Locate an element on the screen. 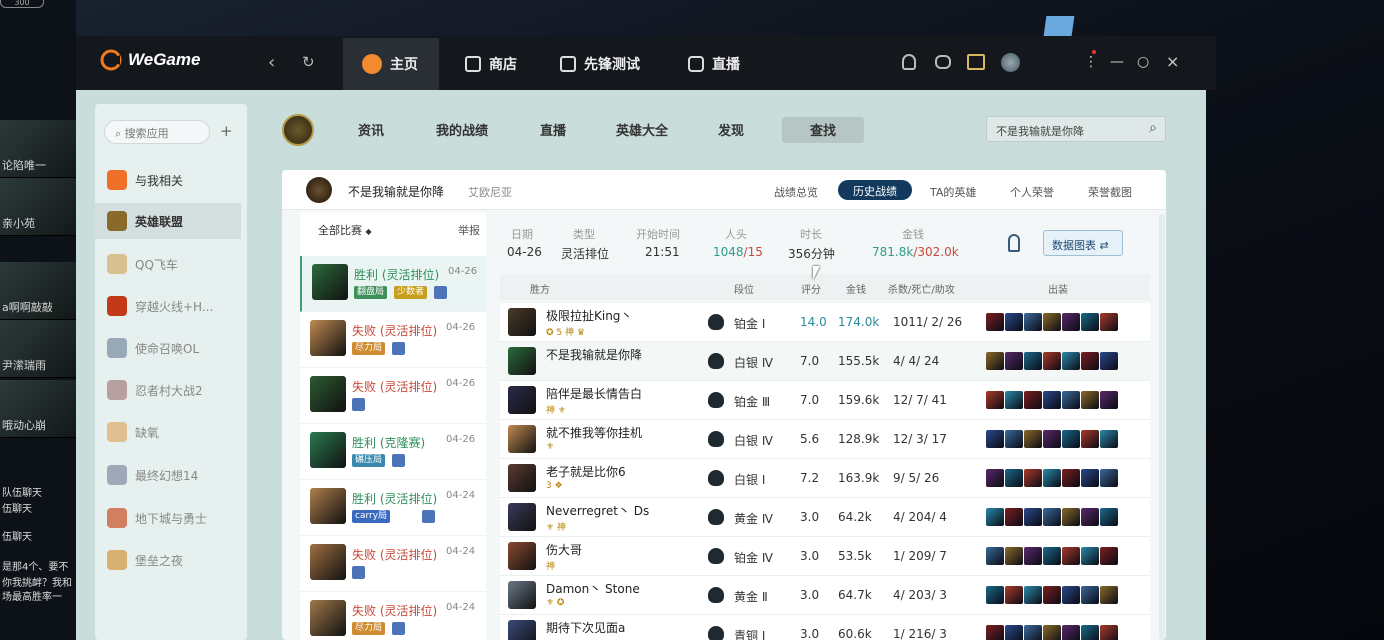 The height and width of the screenshot is (640, 1384). table-row: 伤大哥神 铂金 Ⅳ 3.0 53.5k 1/ 209/ 7 is located at coordinates (825, 556).